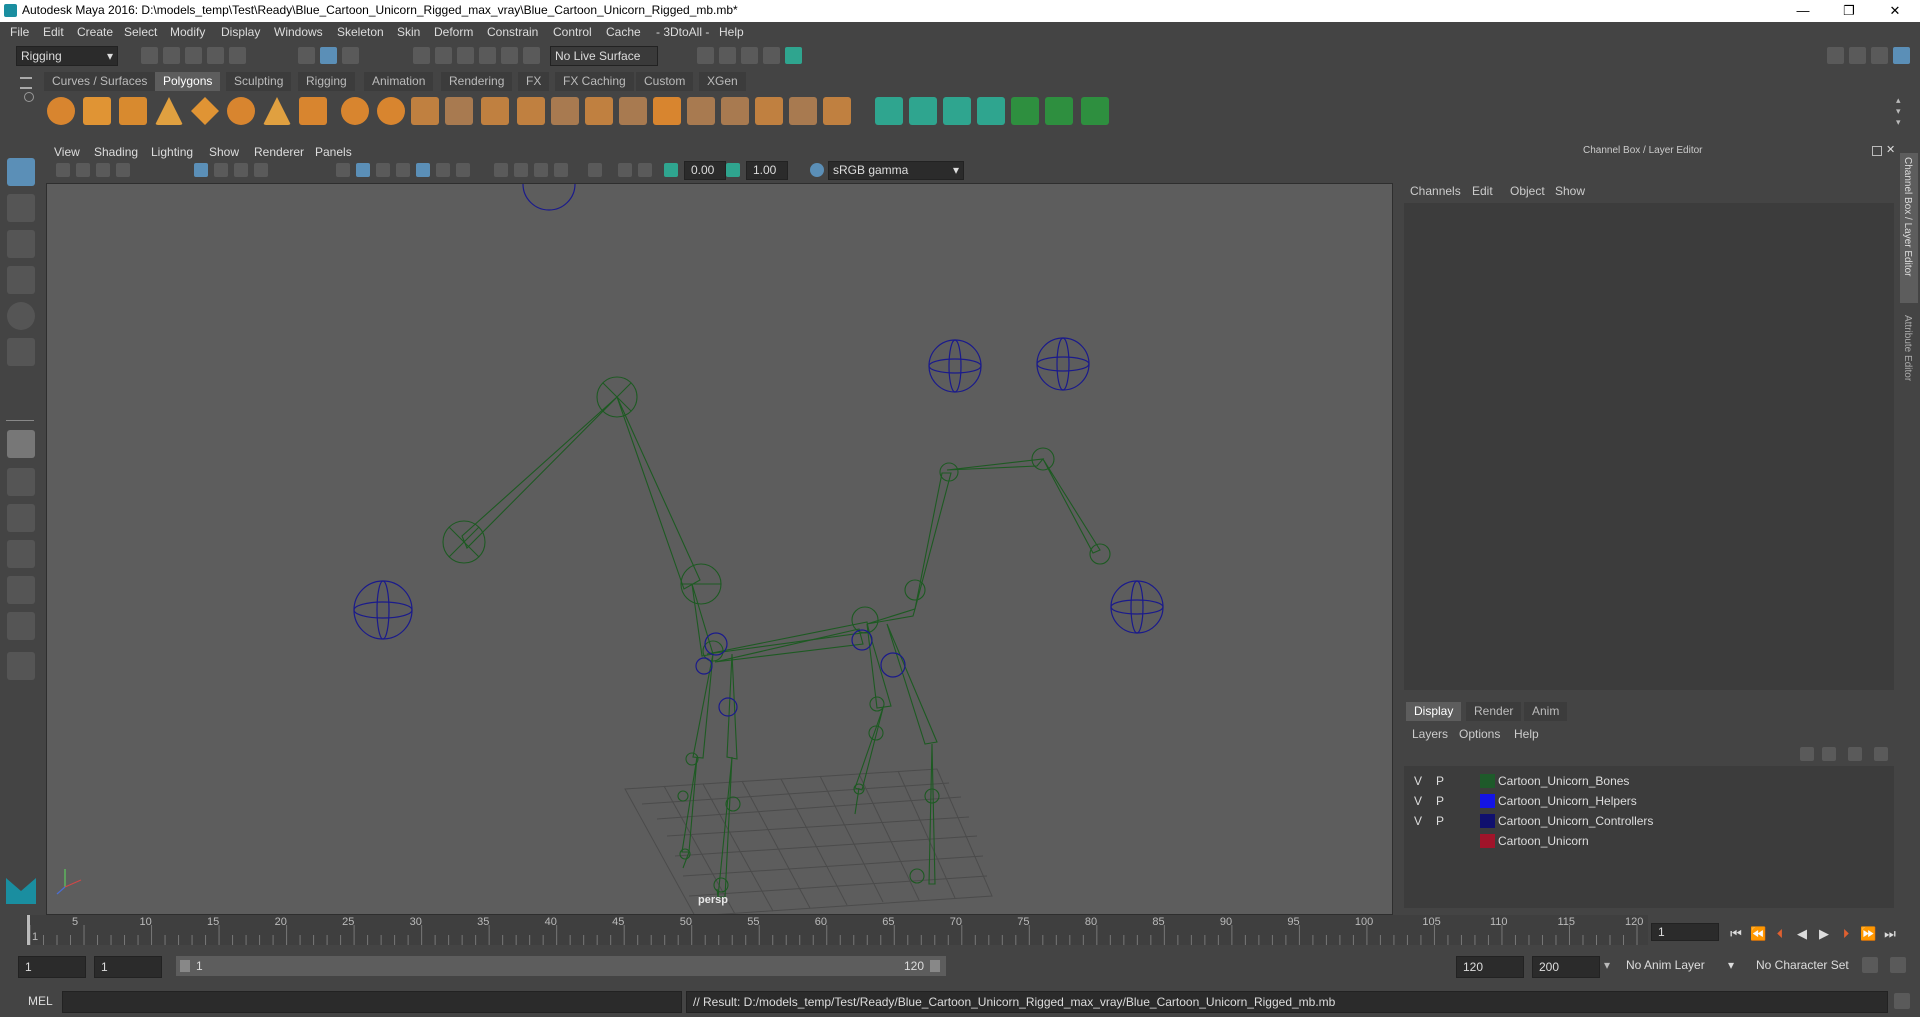  What do you see at coordinates (1870, 965) in the screenshot?
I see `auto-key-icon` at bounding box center [1870, 965].